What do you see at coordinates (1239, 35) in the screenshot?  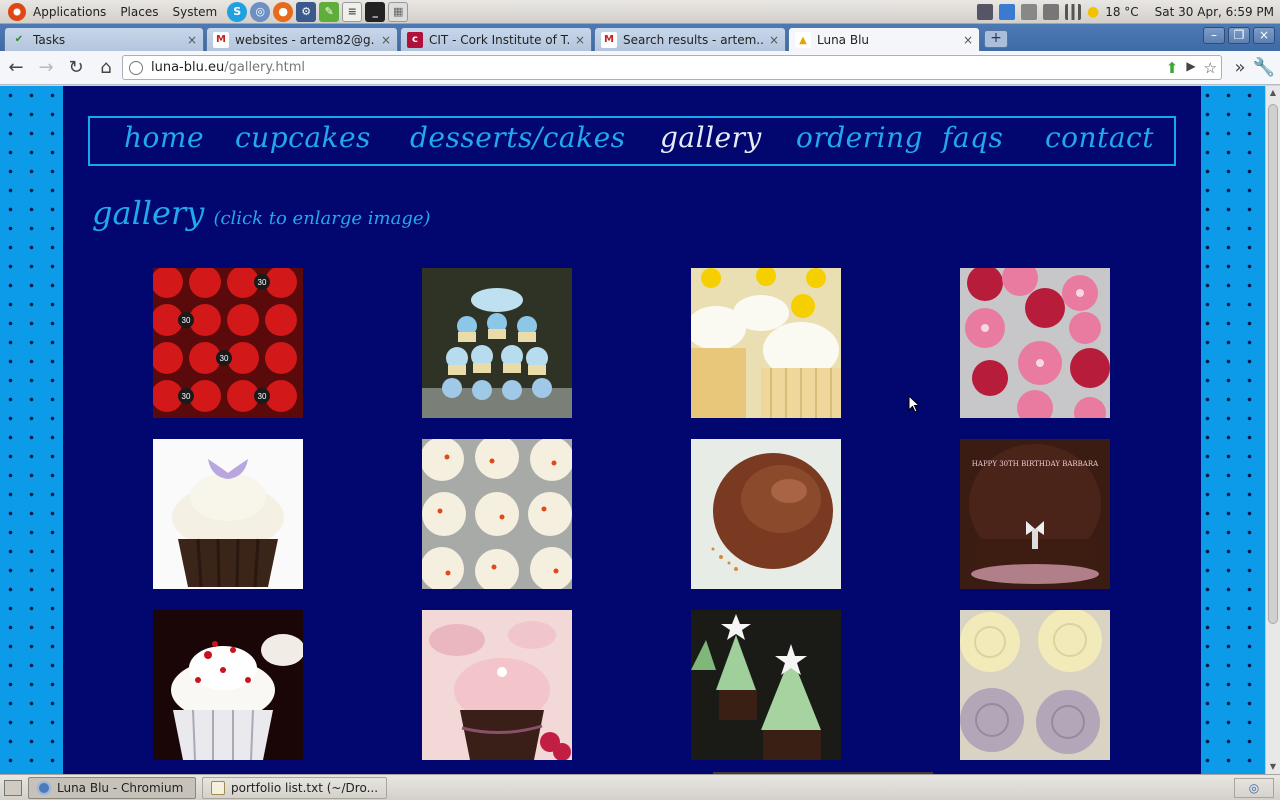 I see `maximize-button: ❐` at bounding box center [1239, 35].